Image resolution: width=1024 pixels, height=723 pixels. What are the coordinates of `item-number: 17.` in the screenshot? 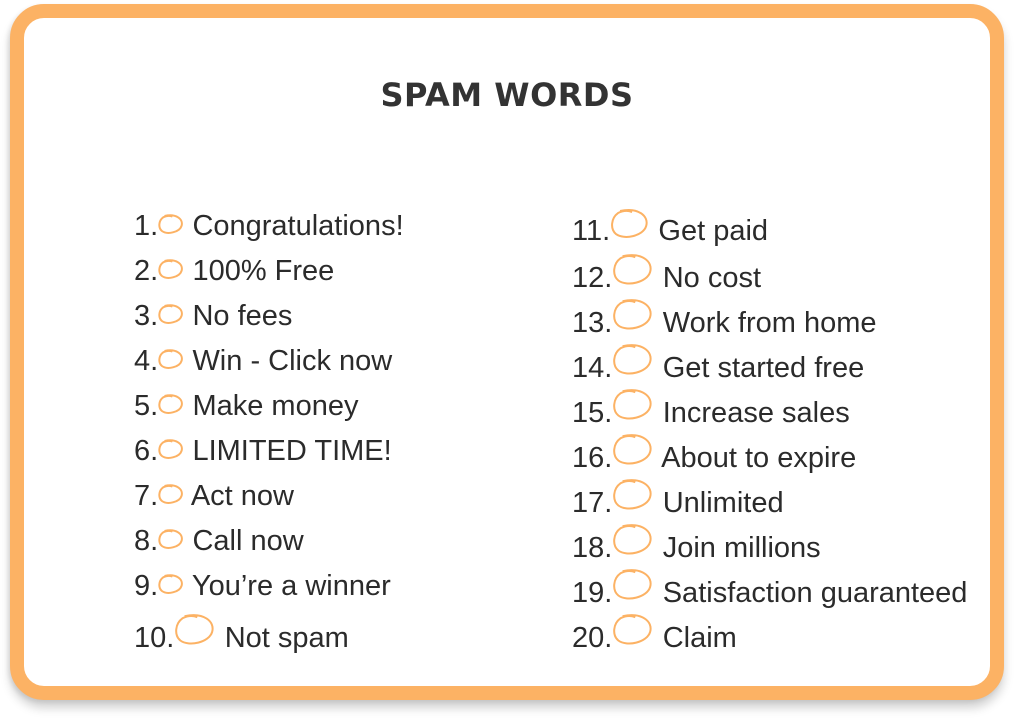 It's located at (592, 502).